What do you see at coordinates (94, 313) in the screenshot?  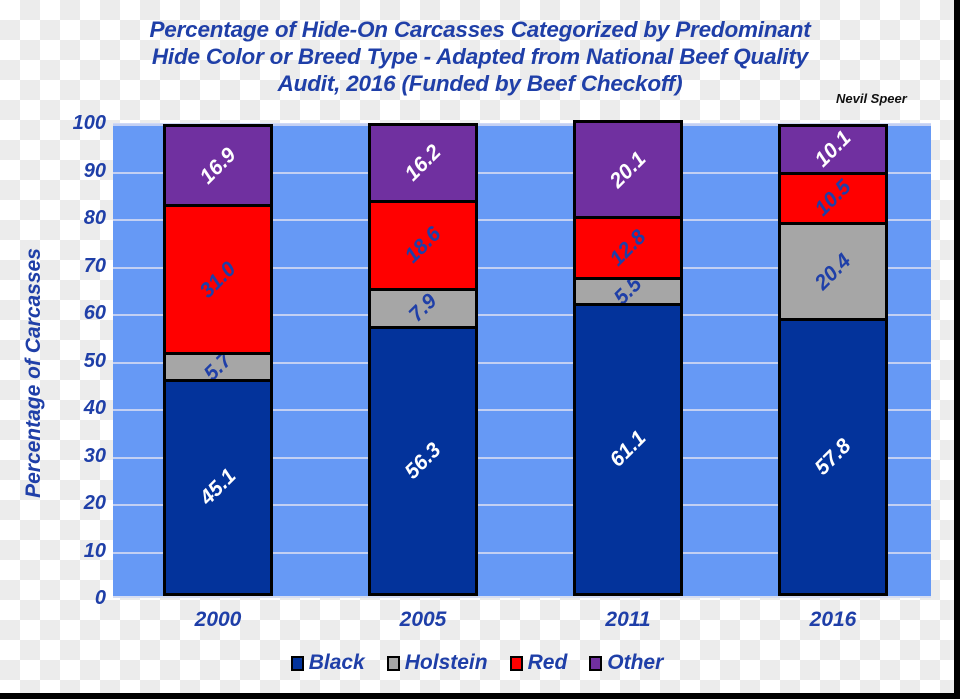 I see `y-axis-tick-60: 60` at bounding box center [94, 313].